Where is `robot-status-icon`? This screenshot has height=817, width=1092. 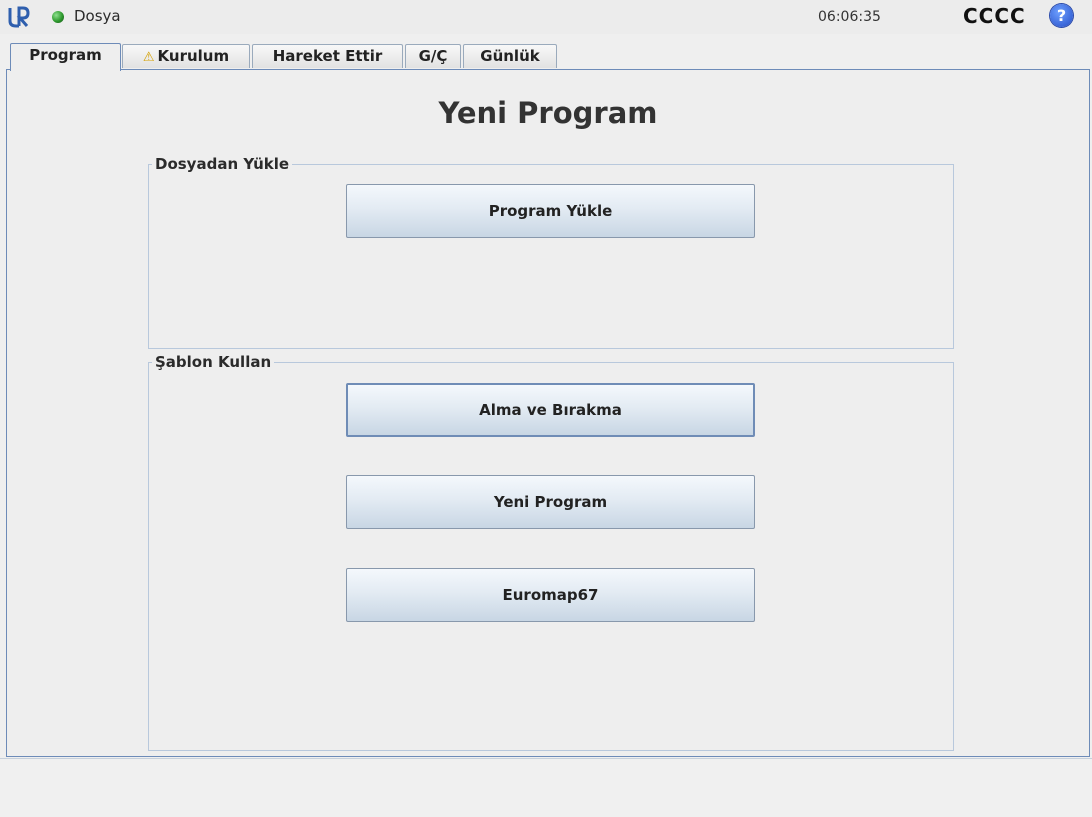
robot-status-icon is located at coordinates (58, 17).